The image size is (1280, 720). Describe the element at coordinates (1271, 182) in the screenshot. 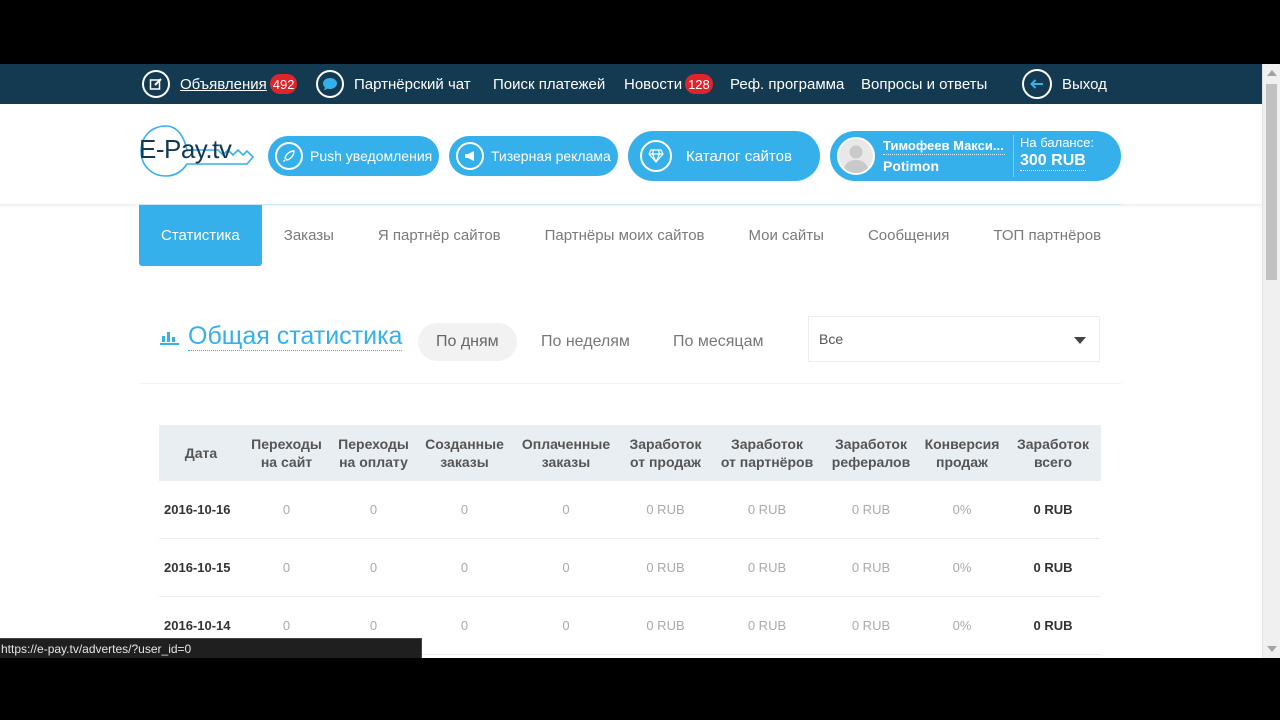

I see `scrollbar-thumb` at that location.